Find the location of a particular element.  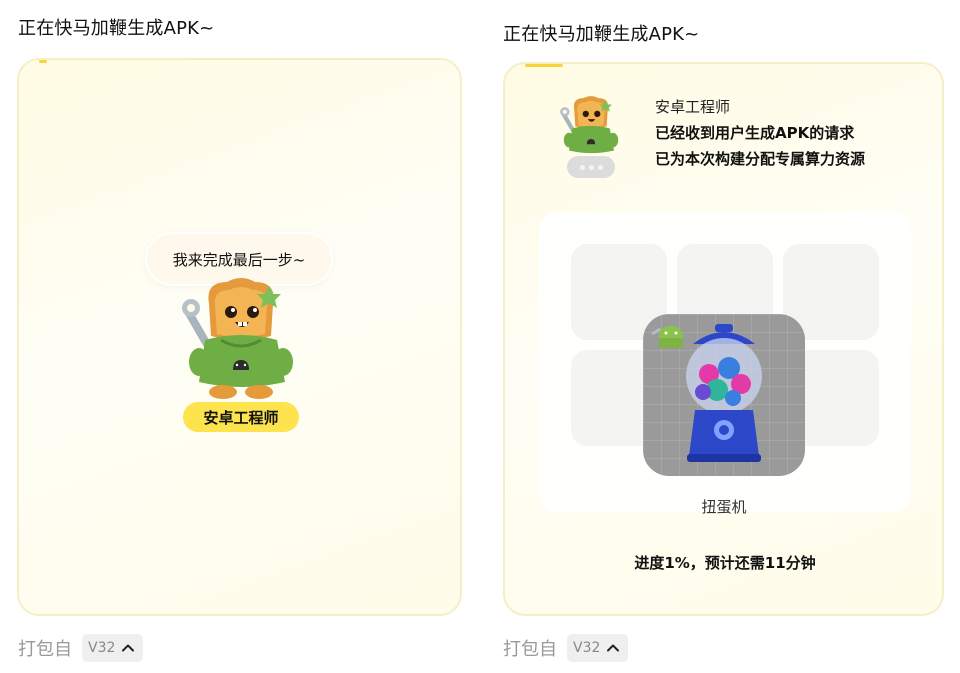

right-footer-label: 打包自 is located at coordinates (530, 649).